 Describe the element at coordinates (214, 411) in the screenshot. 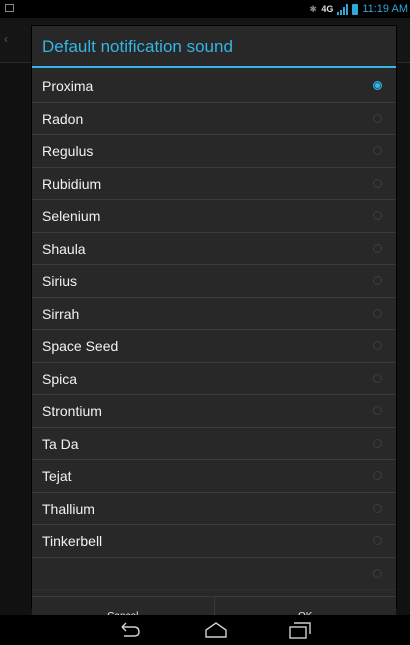

I see `ringtone-item: Strontium` at that location.